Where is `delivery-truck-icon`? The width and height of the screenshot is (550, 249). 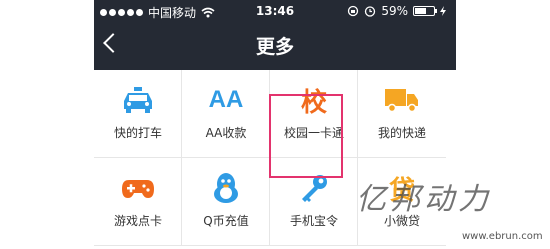
delivery-truck-icon is located at coordinates (402, 100).